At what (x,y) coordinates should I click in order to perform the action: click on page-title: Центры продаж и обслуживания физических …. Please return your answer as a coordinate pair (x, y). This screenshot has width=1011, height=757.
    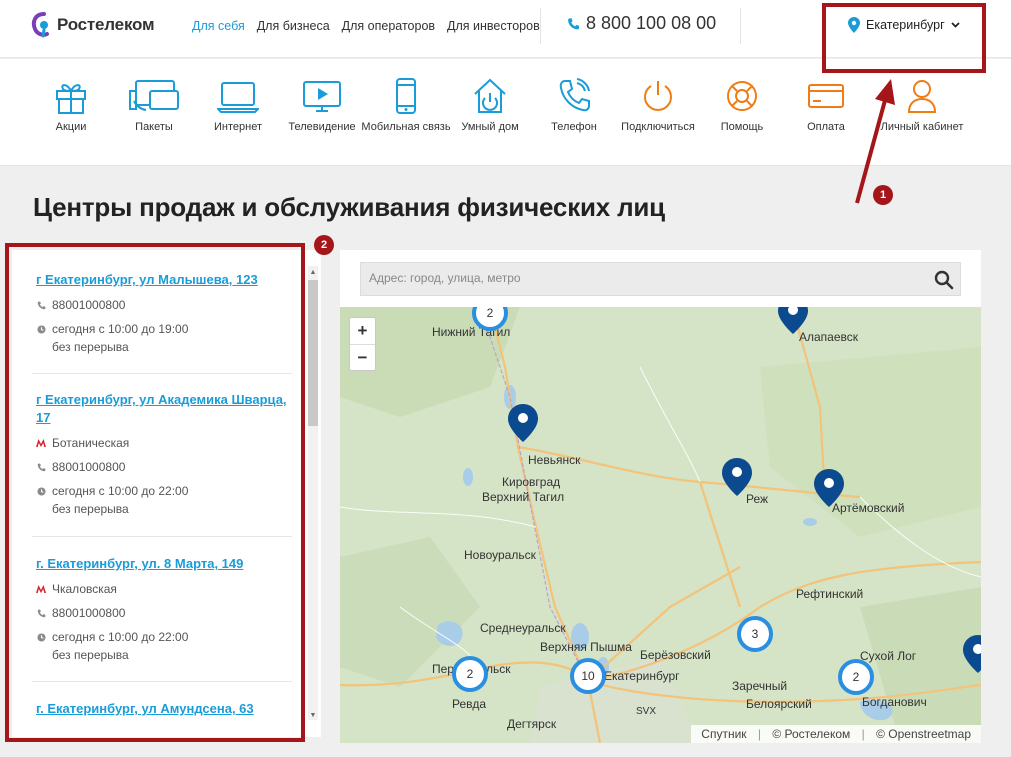
    Looking at the image, I should click on (349, 207).